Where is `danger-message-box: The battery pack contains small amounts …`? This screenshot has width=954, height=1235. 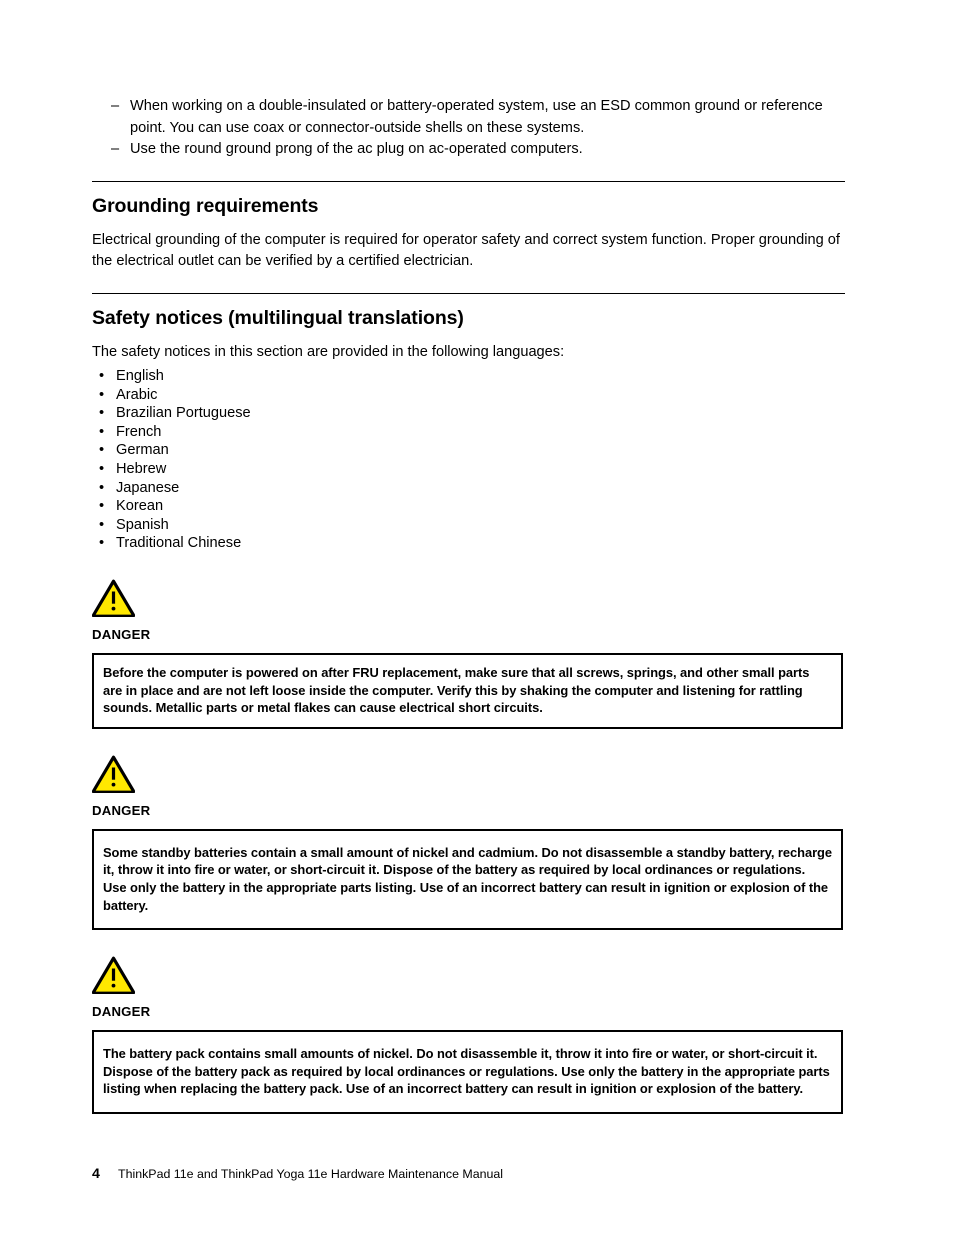 danger-message-box: The battery pack contains small amounts … is located at coordinates (467, 1072).